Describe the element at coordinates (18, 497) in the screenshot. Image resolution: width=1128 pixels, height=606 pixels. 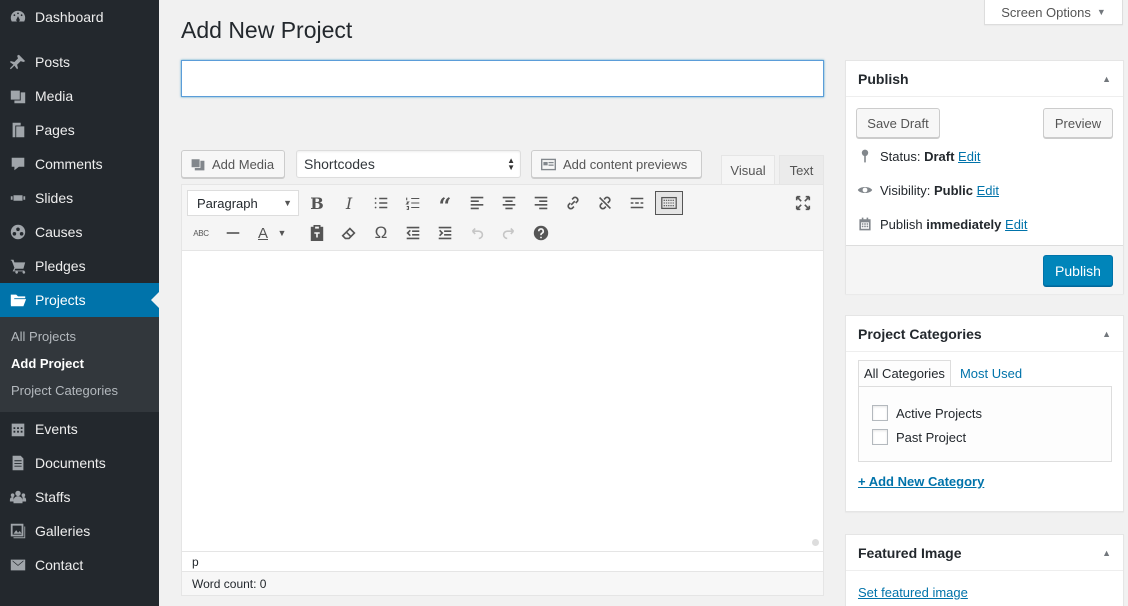
I see `groups-icon` at that location.